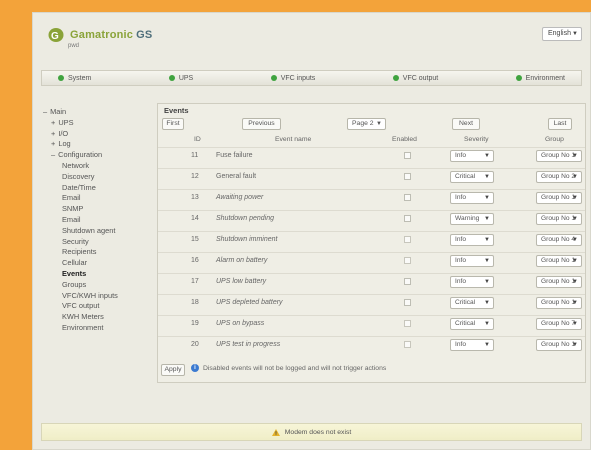 The image size is (591, 450). I want to click on event-id: 20, so click(195, 344).